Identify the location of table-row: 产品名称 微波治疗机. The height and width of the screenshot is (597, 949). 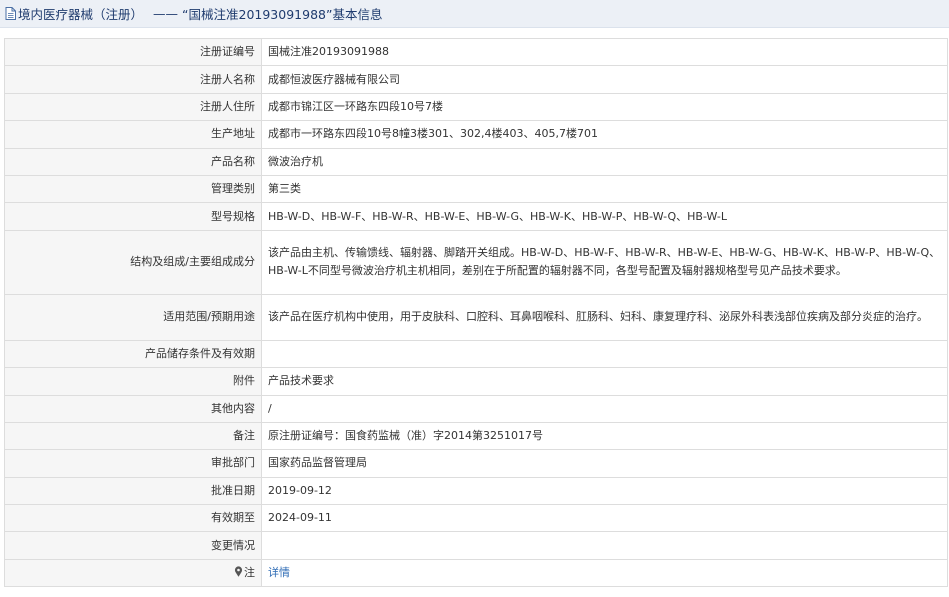
(476, 161).